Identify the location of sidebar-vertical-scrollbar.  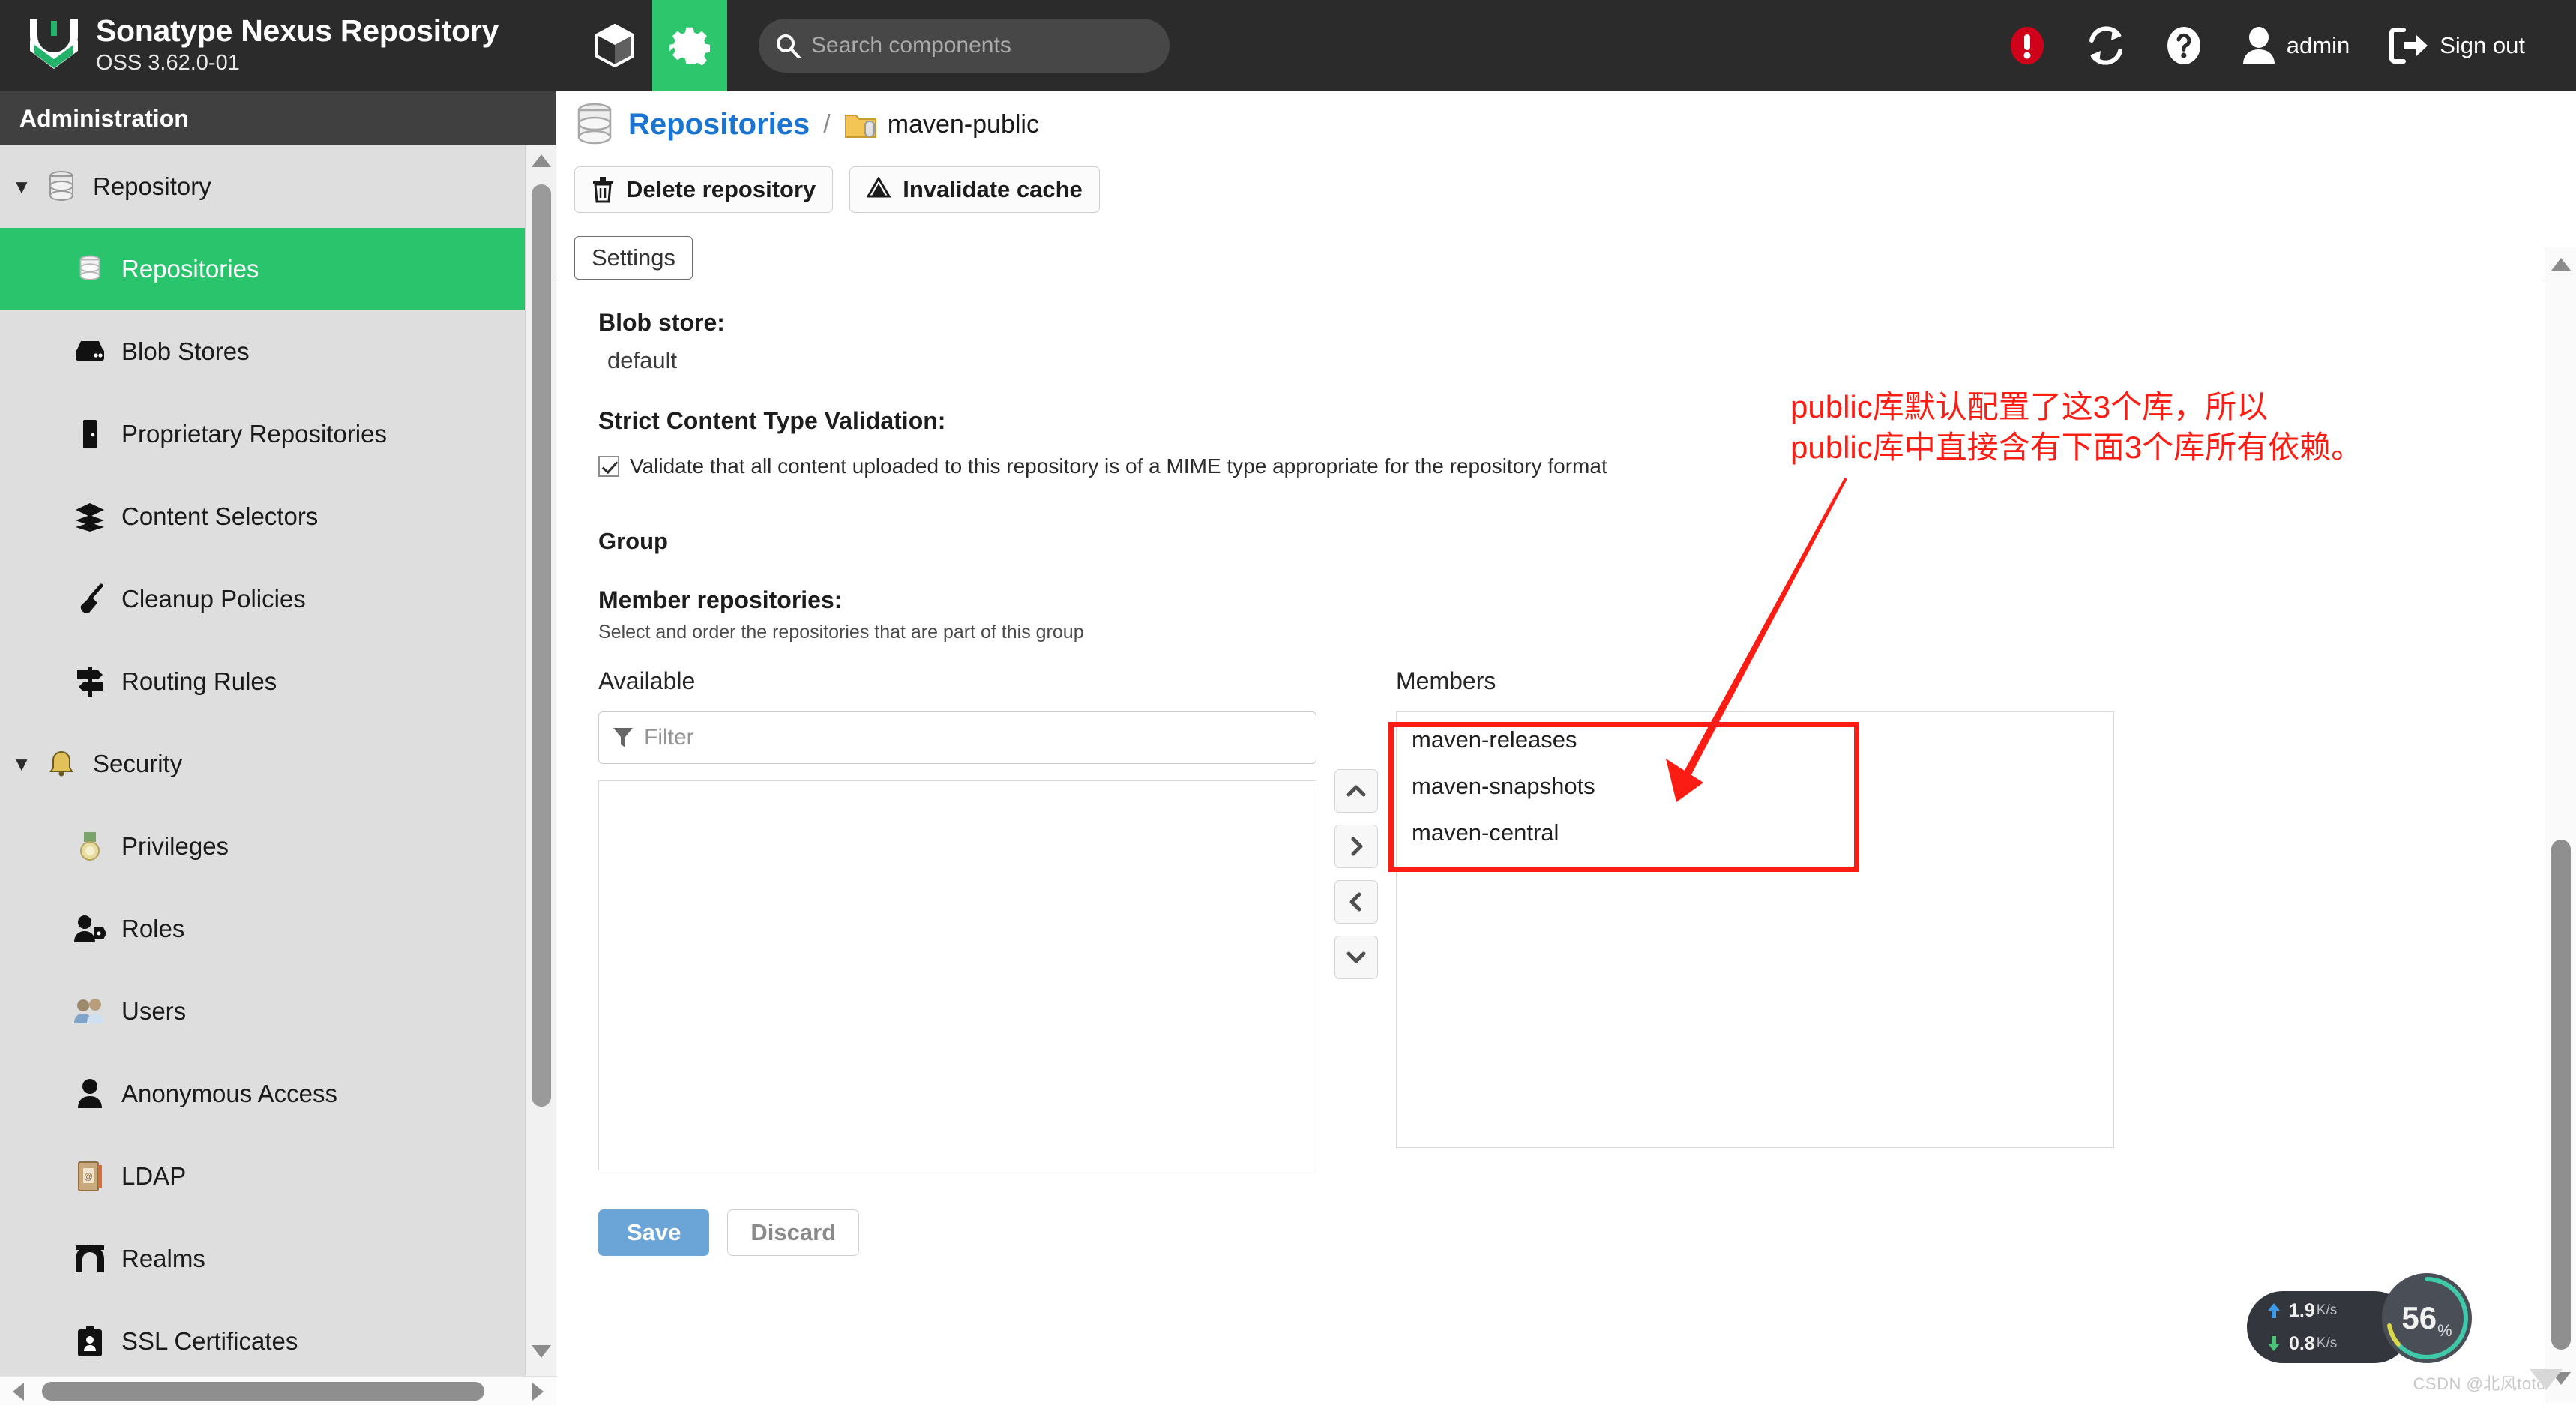
(540, 760).